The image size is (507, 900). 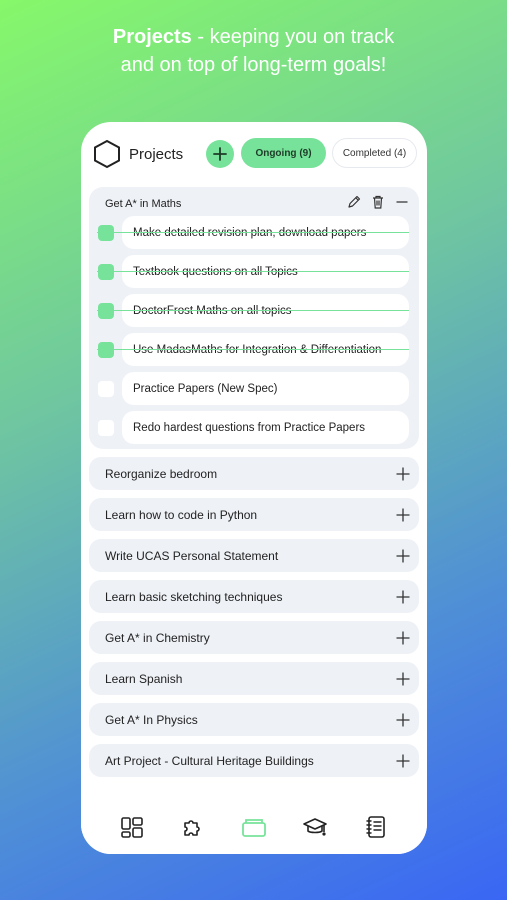 I want to click on project-title: Learn basic sketching techniques, so click(x=194, y=596).